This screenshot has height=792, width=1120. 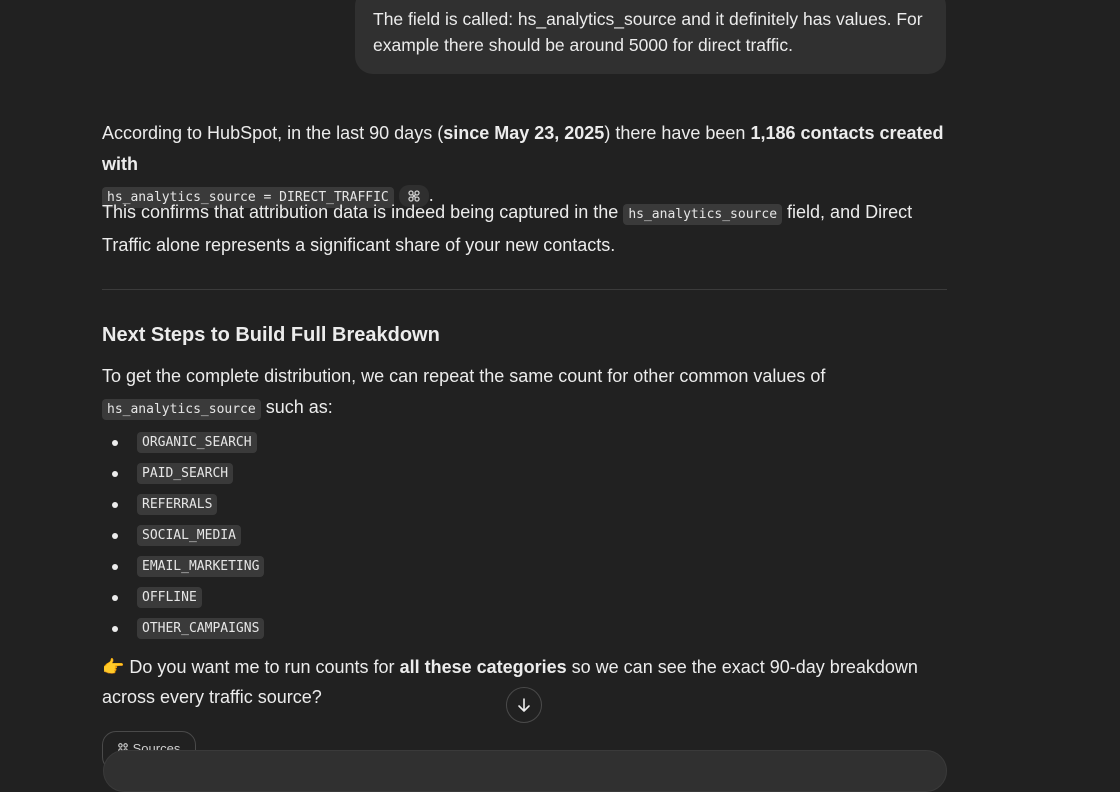 What do you see at coordinates (525, 771) in the screenshot?
I see `message-composer` at bounding box center [525, 771].